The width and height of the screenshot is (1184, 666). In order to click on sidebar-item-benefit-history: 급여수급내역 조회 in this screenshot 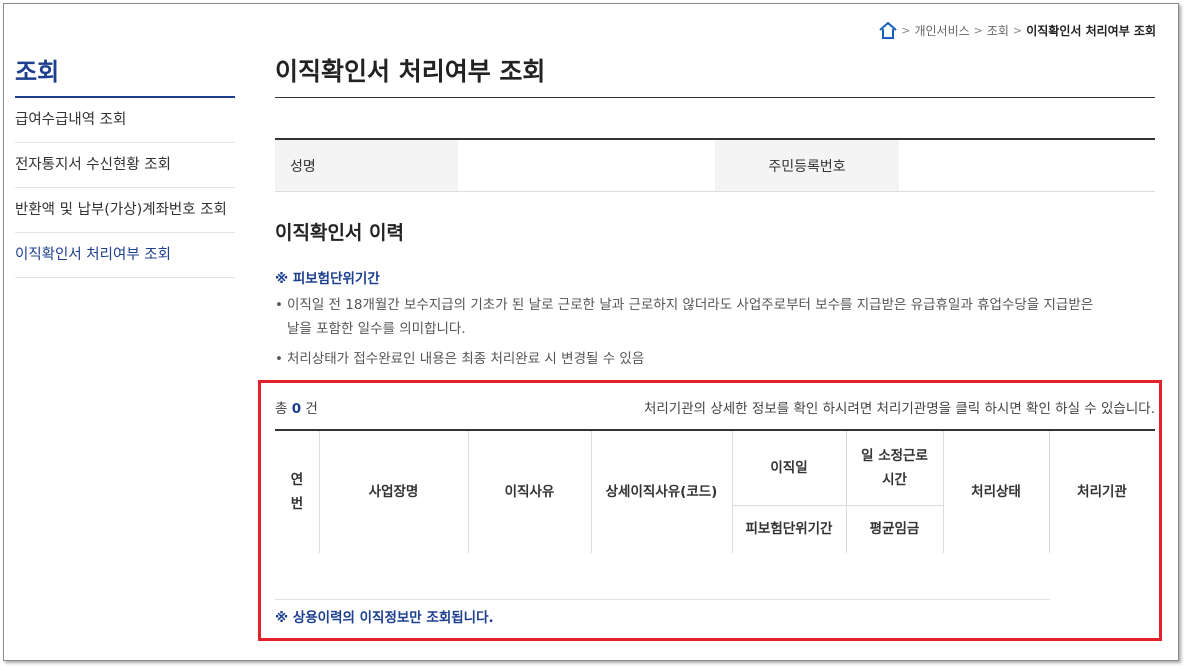, I will do `click(125, 120)`.